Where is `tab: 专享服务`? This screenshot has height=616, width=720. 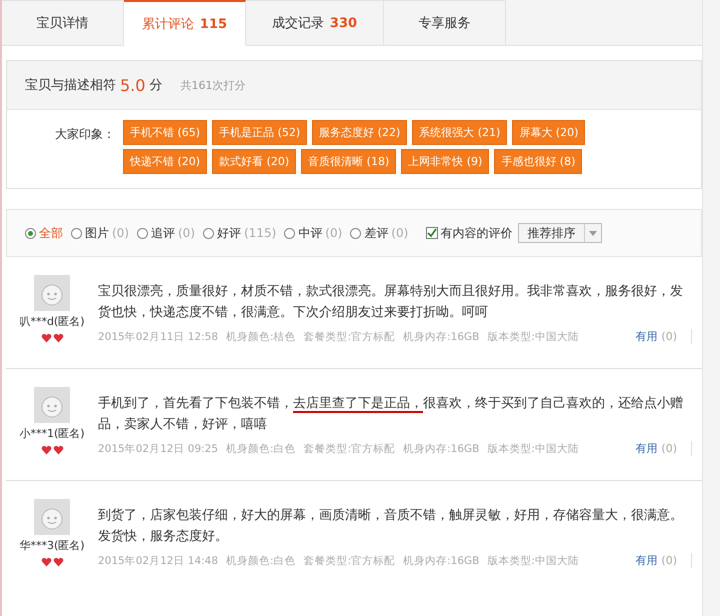
tab: 专享服务 is located at coordinates (445, 23).